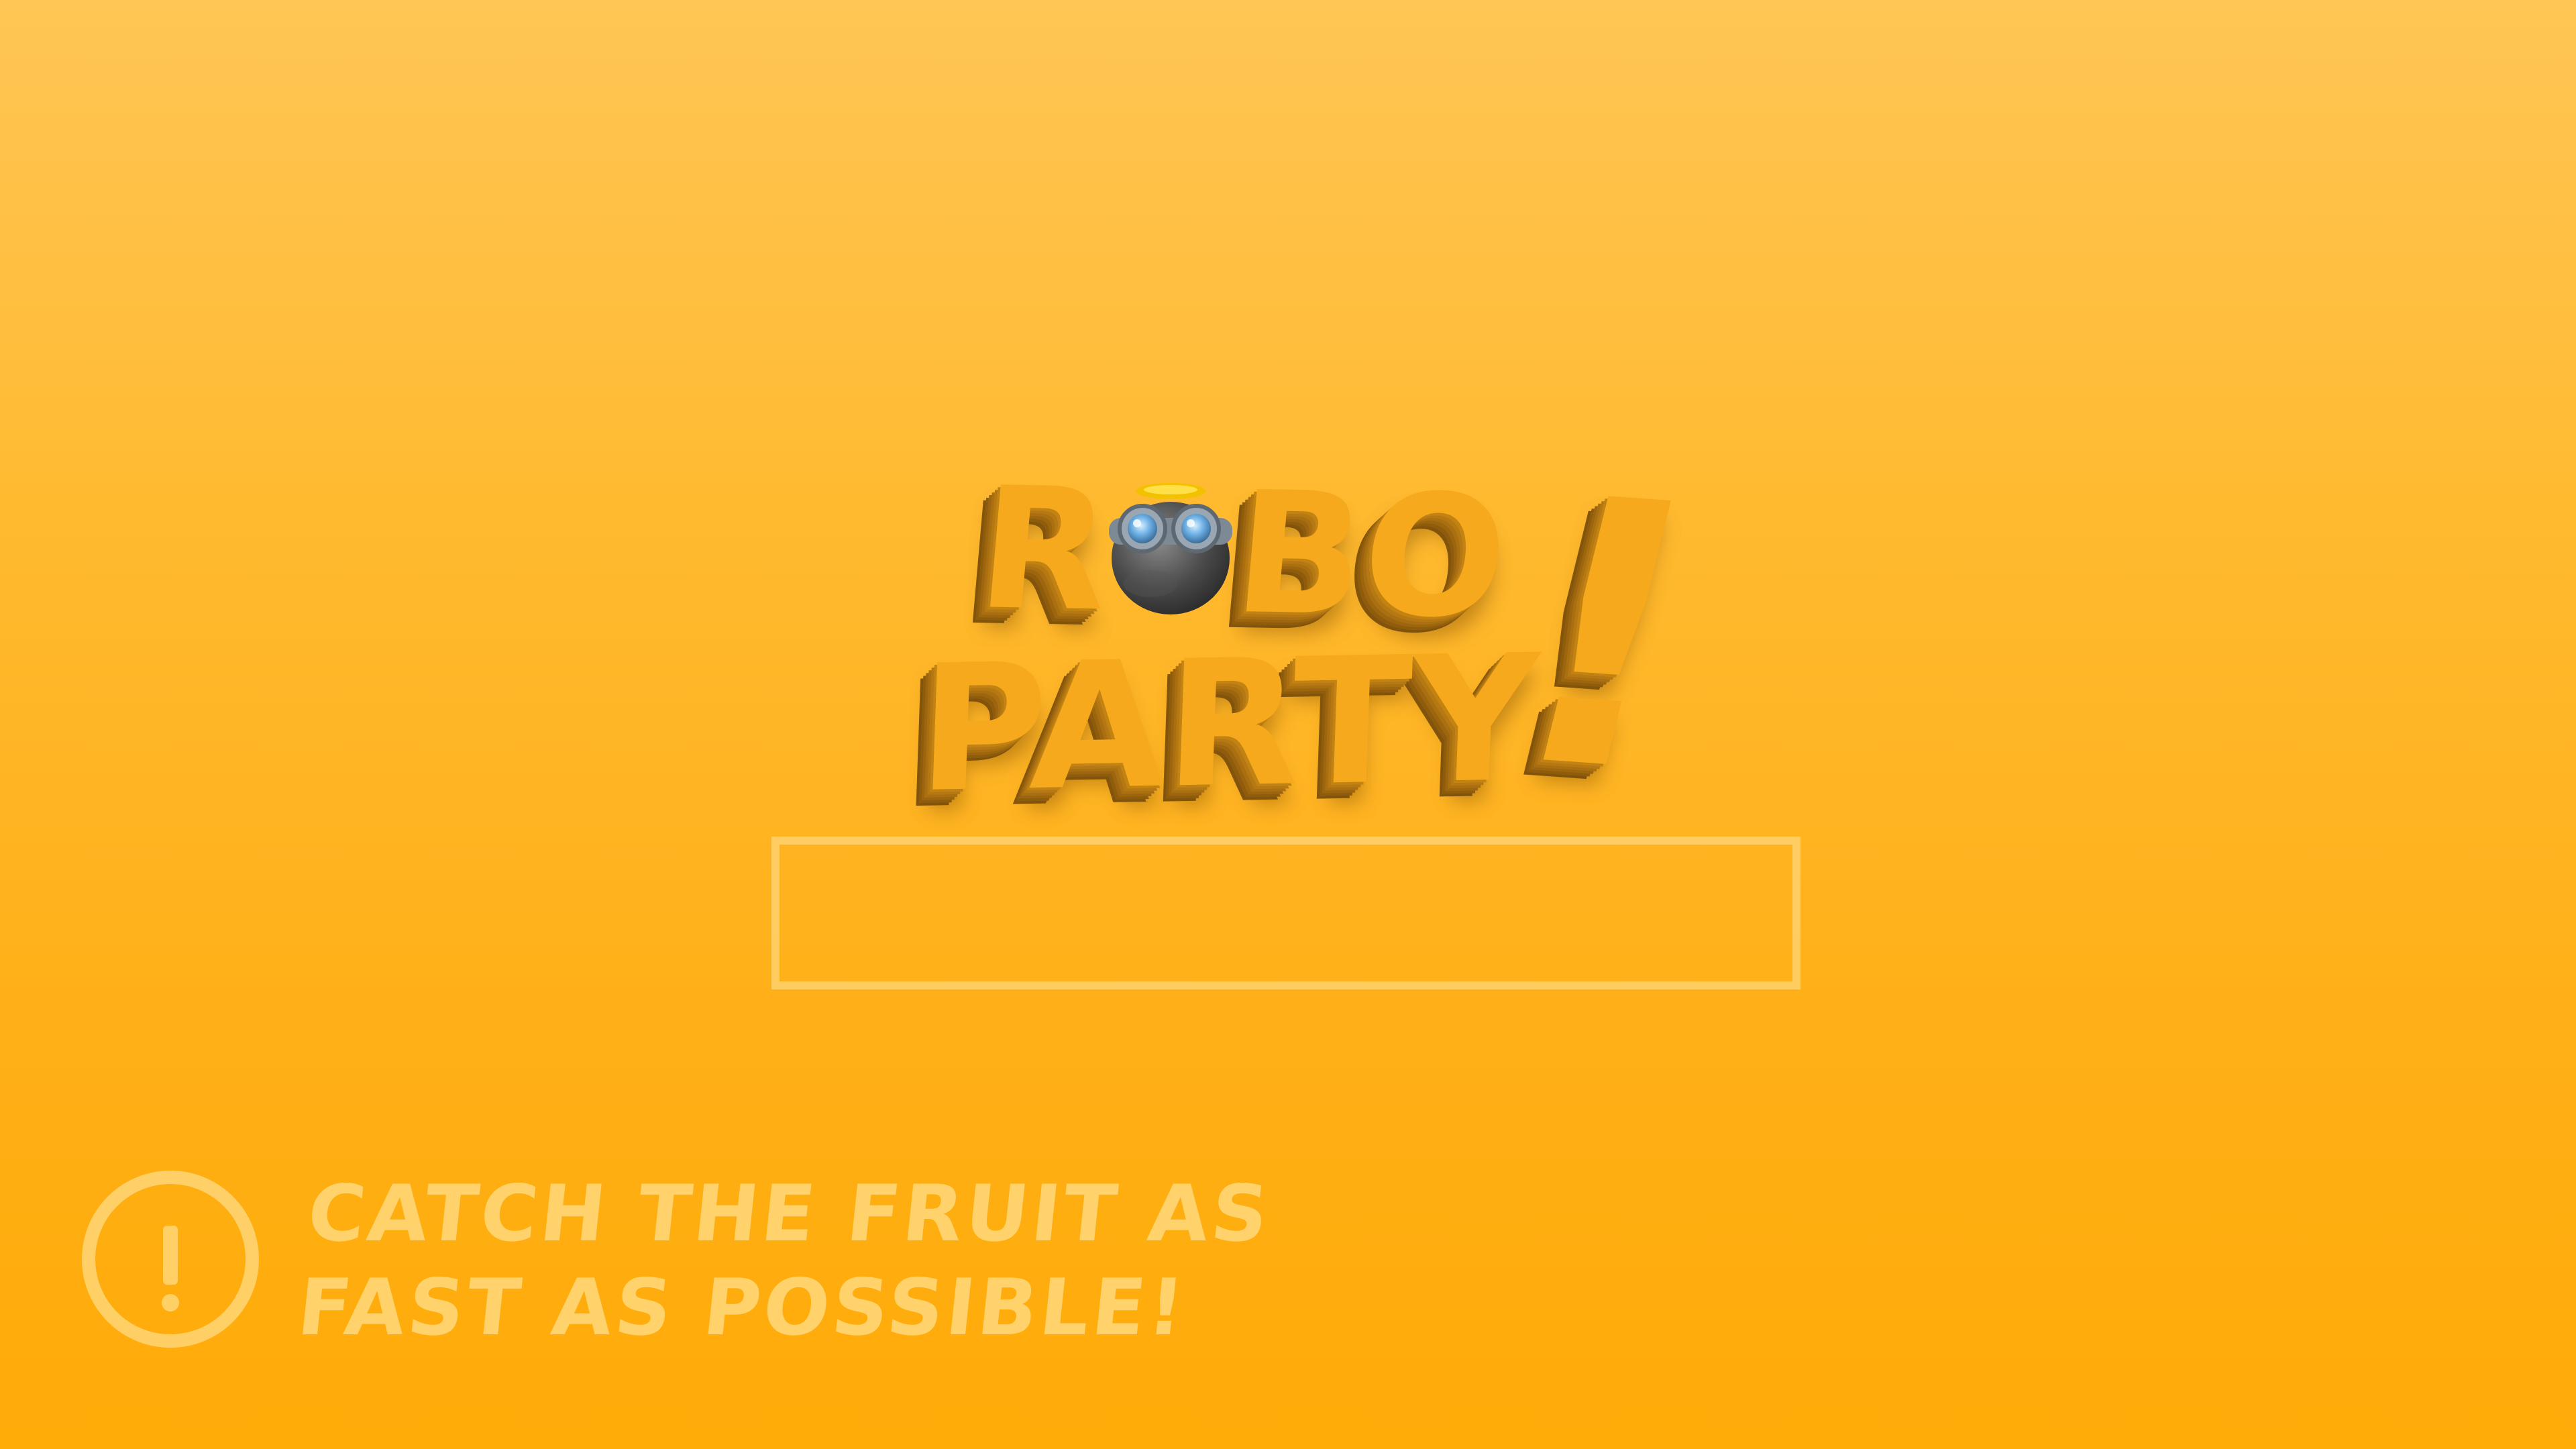 The height and width of the screenshot is (1449, 2576). What do you see at coordinates (1286, 913) in the screenshot?
I see `loading-progress-bar` at bounding box center [1286, 913].